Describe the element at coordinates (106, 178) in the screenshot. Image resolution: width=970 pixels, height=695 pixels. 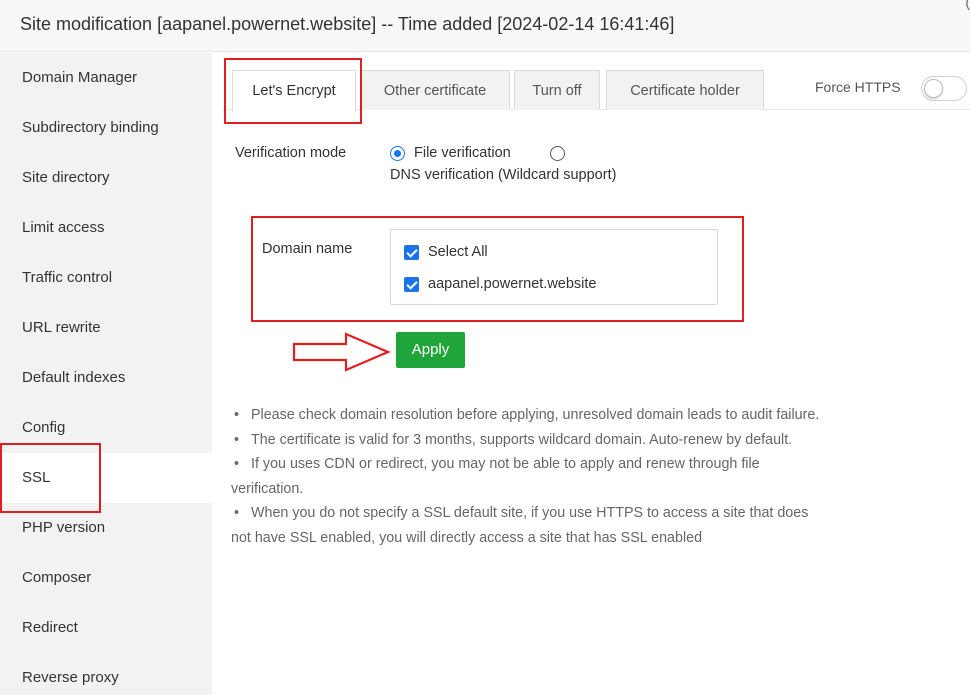
I see `sidebar-item-site-directory: Site directory` at that location.